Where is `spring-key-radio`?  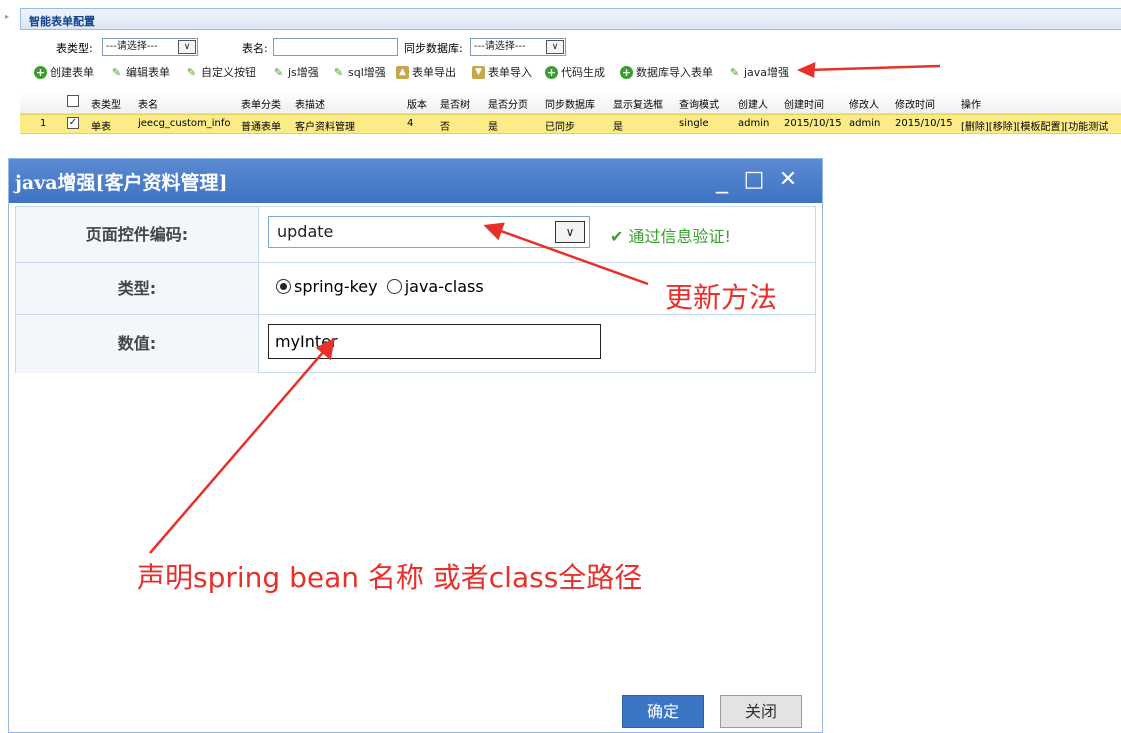 spring-key-radio is located at coordinates (283, 286).